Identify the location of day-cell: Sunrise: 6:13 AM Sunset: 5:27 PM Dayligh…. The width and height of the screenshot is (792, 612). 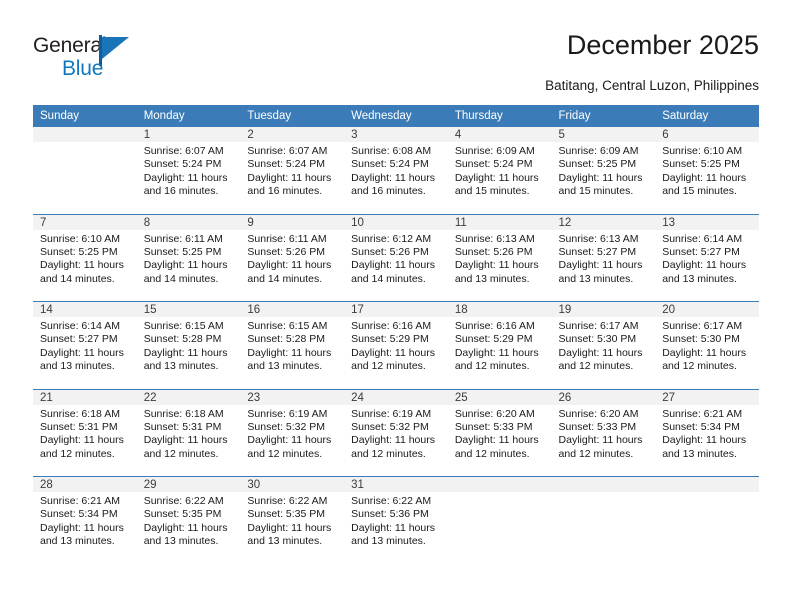
(603, 265).